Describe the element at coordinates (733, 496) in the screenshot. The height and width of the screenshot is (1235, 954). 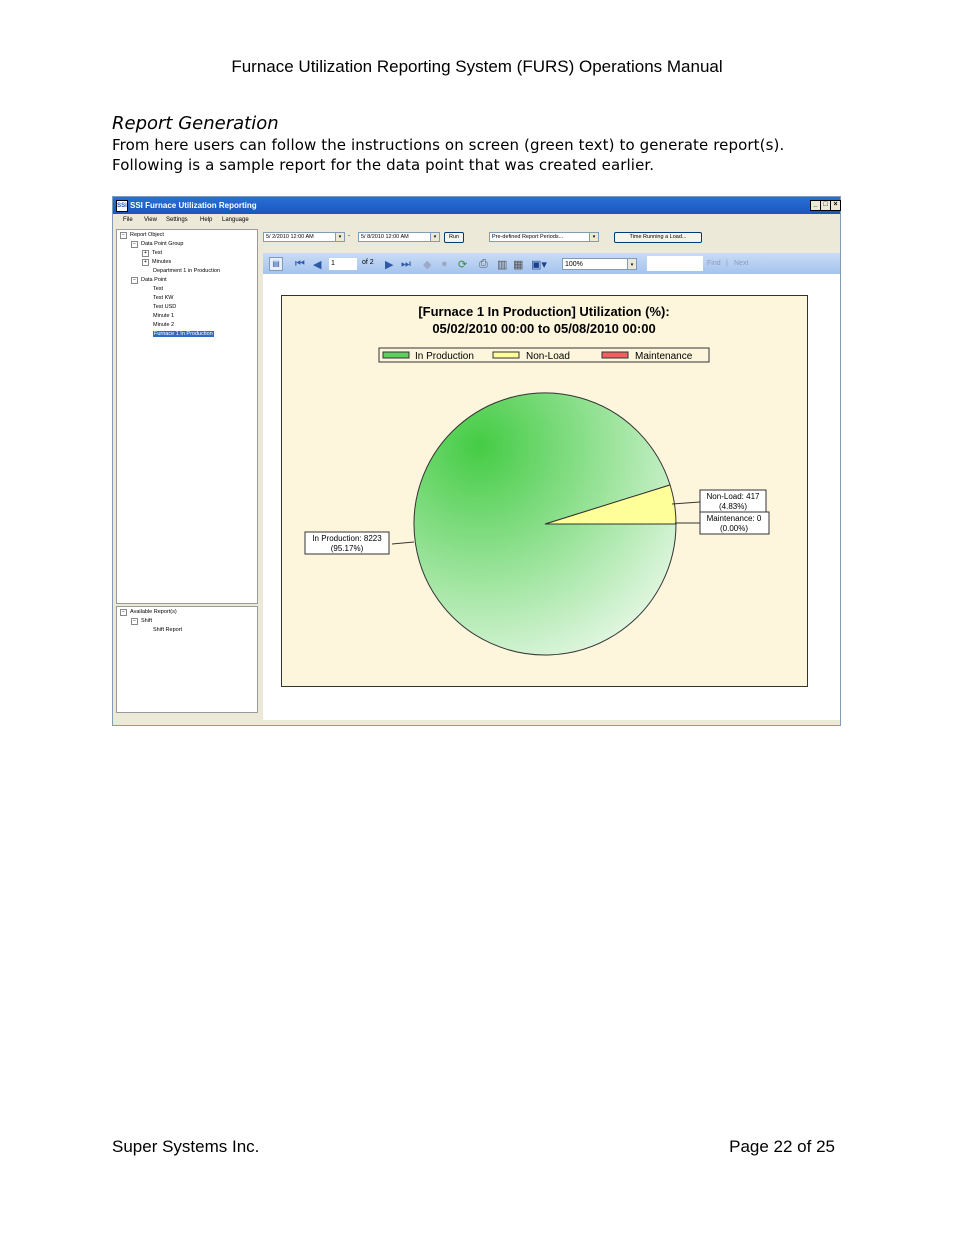
I see `data-label-non-load: Non-Load: 417` at that location.